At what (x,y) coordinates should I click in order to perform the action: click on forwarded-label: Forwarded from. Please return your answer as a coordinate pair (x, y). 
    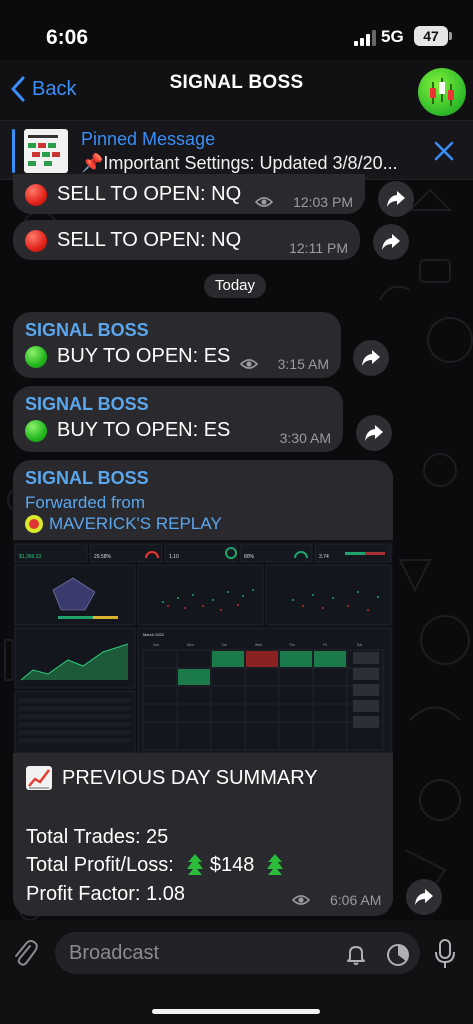
    Looking at the image, I should click on (85, 502).